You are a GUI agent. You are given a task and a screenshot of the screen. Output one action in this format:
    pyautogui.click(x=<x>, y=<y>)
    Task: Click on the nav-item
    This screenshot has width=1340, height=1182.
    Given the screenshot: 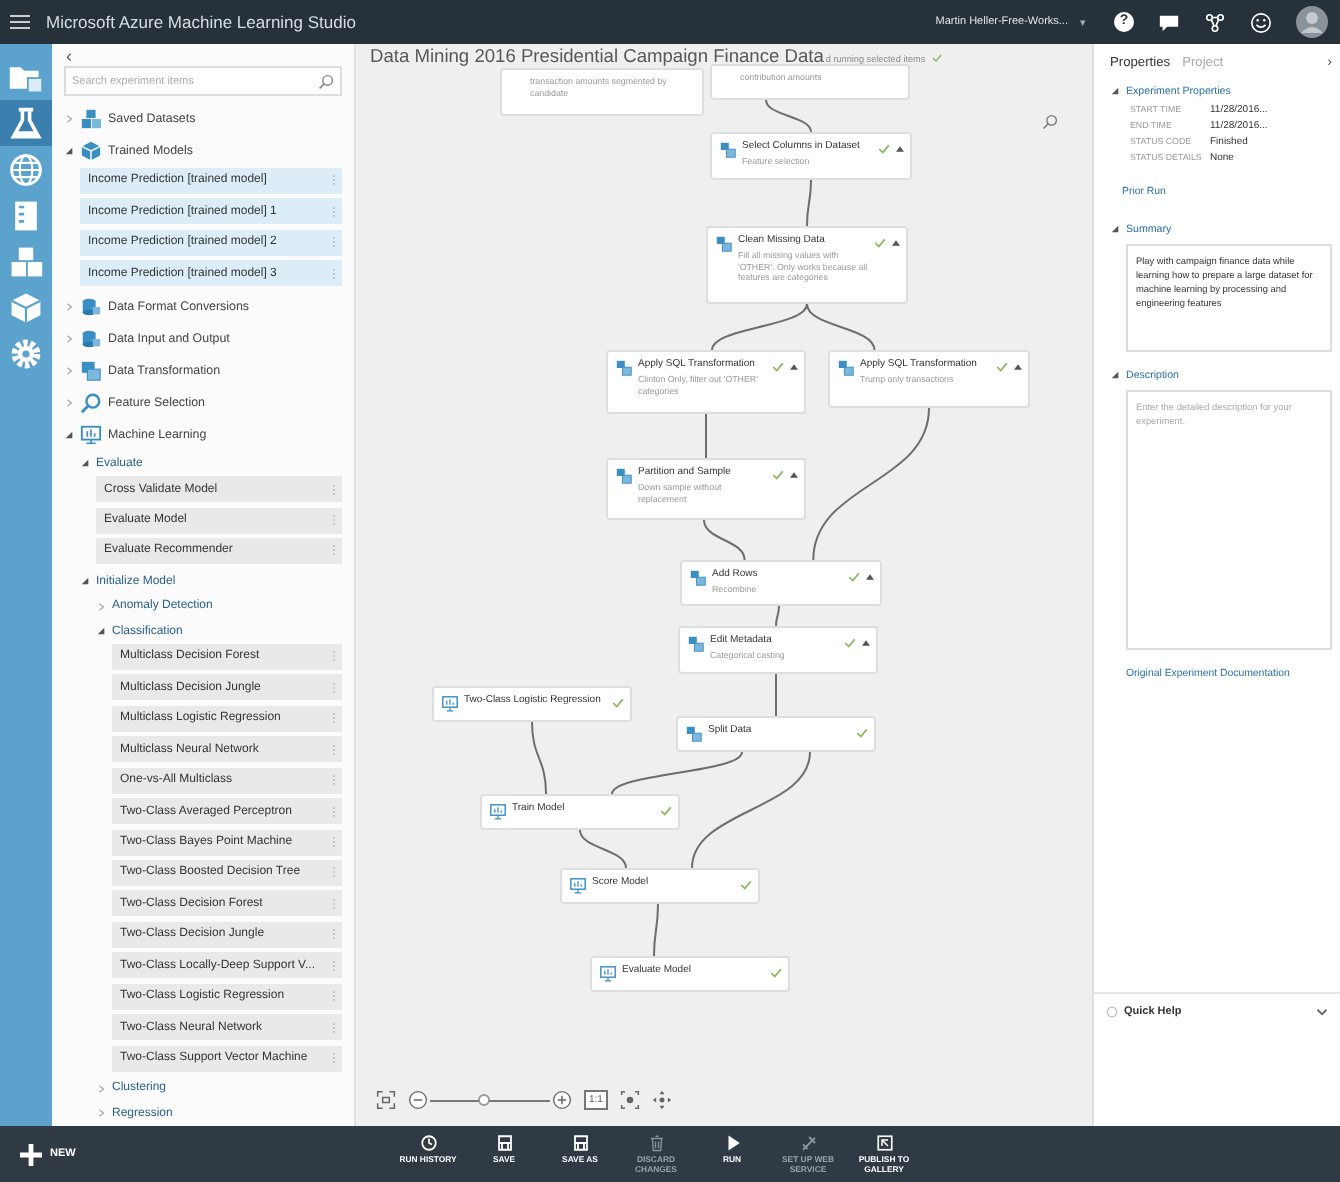 What is the action you would take?
    pyautogui.click(x=26, y=123)
    